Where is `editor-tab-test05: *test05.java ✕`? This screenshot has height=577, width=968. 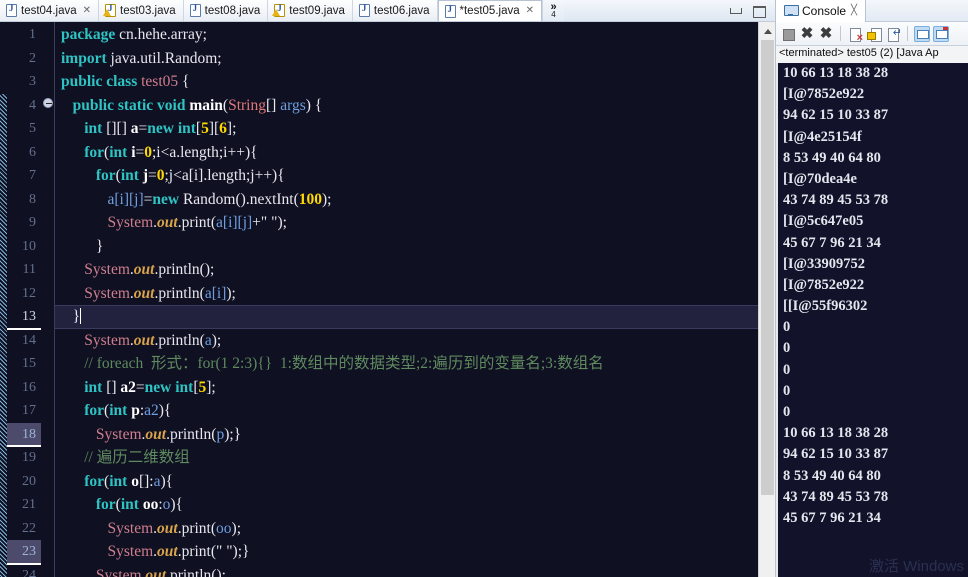
editor-tab-test05: *test05.java ✕ is located at coordinates (490, 10).